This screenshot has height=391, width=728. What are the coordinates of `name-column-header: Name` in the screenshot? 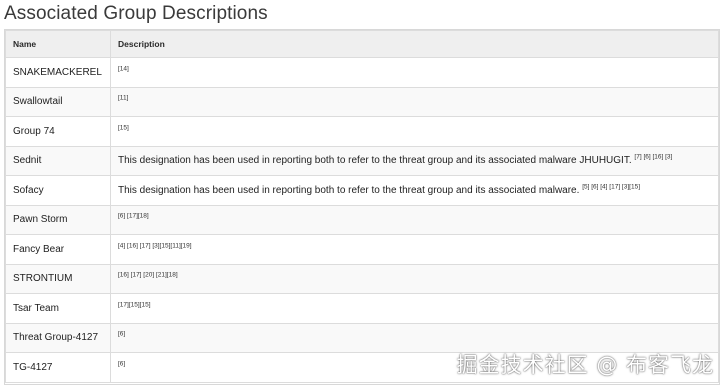 It's located at (58, 44).